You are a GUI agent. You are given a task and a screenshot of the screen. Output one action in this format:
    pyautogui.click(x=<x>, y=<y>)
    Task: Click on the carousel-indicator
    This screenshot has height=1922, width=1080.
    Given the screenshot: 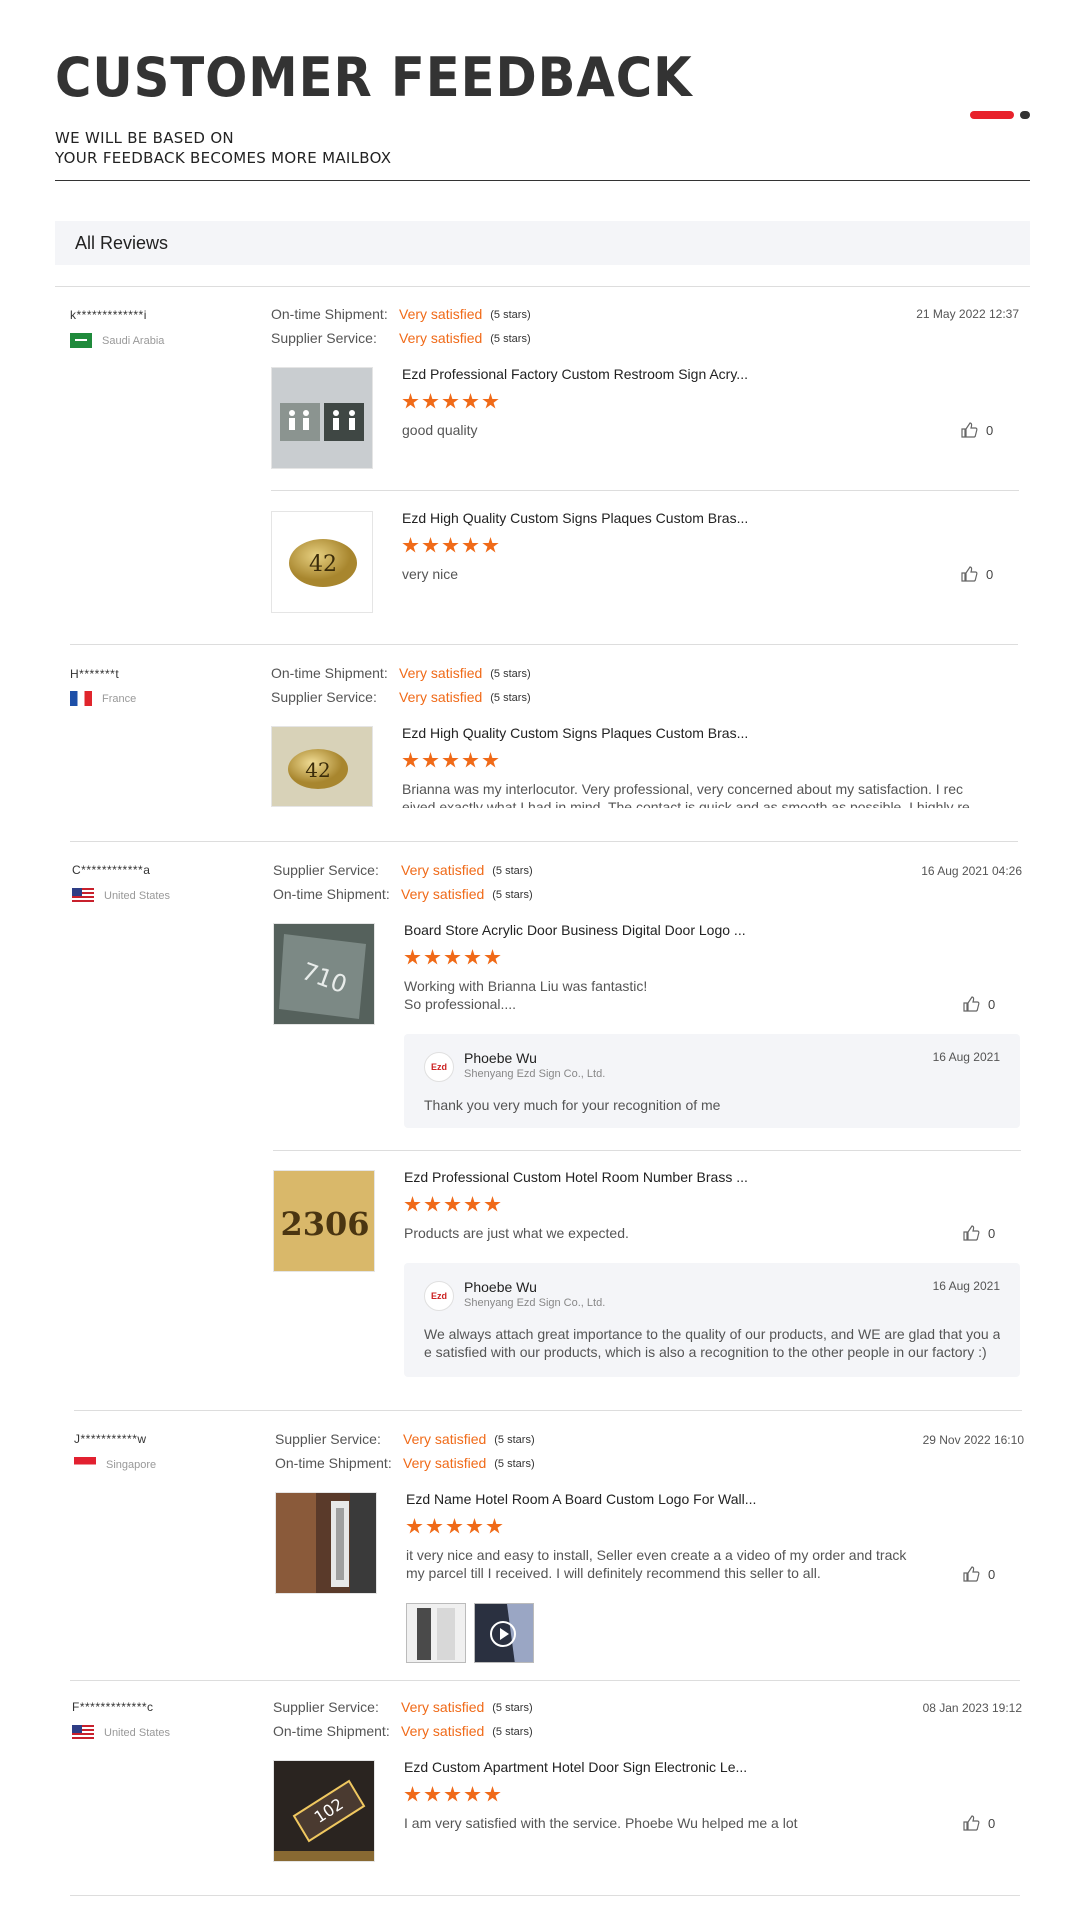 What is the action you would take?
    pyautogui.click(x=1000, y=115)
    